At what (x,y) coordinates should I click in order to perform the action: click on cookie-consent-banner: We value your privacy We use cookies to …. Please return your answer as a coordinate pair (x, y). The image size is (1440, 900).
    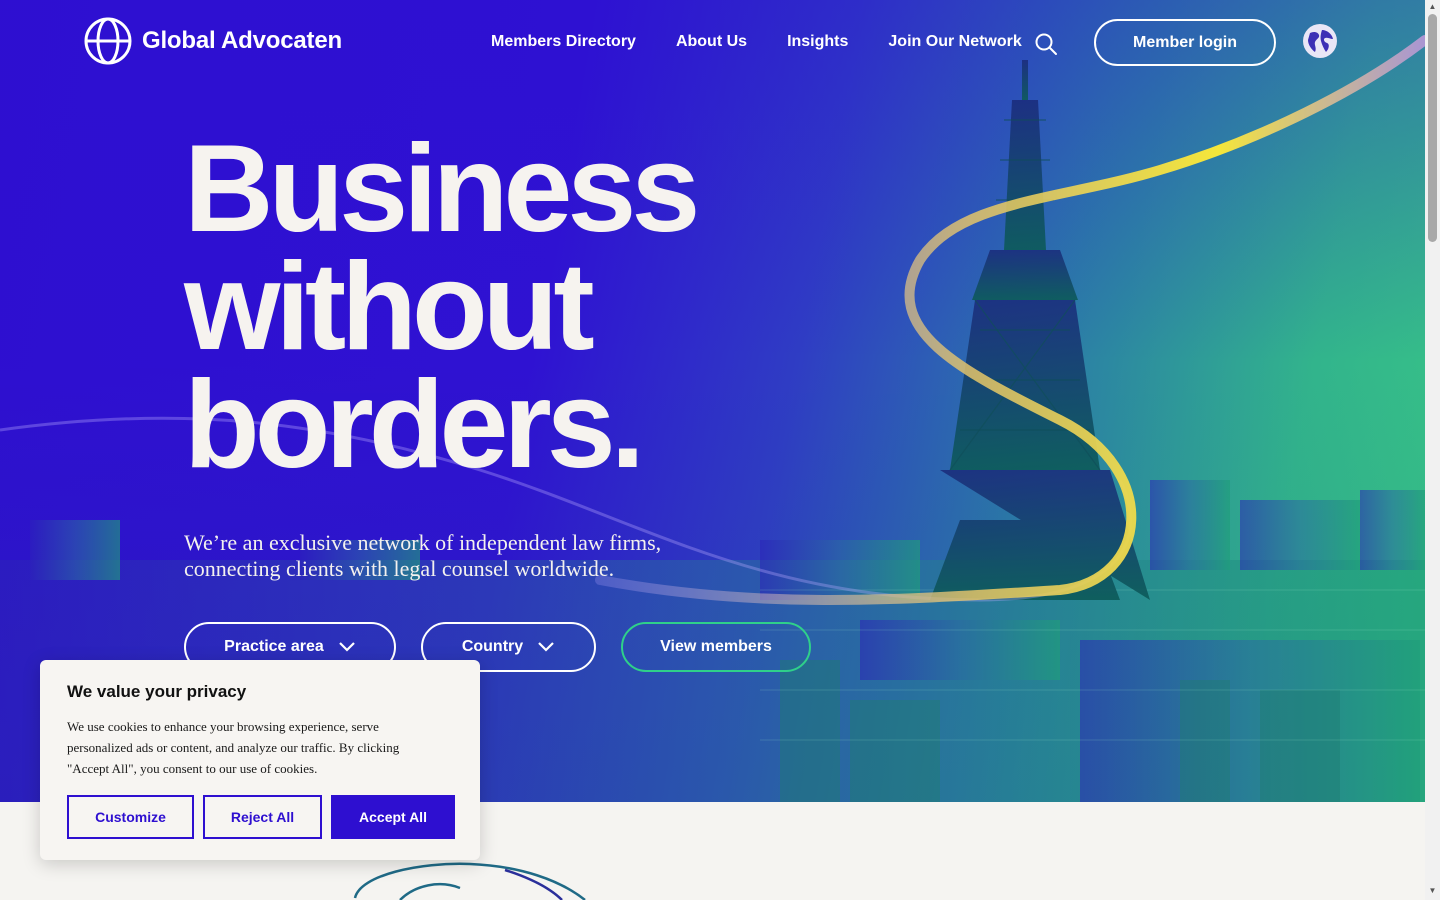
    Looking at the image, I should click on (260, 760).